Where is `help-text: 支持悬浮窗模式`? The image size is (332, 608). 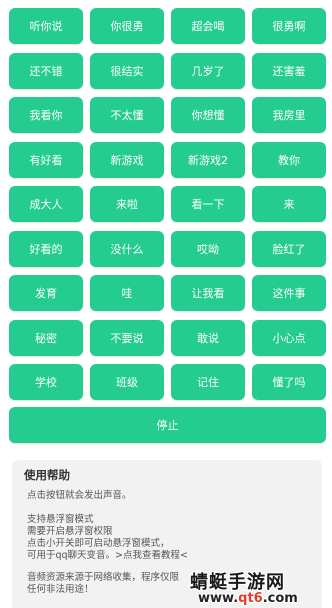
help-text: 支持悬浮窗模式 is located at coordinates (60, 519).